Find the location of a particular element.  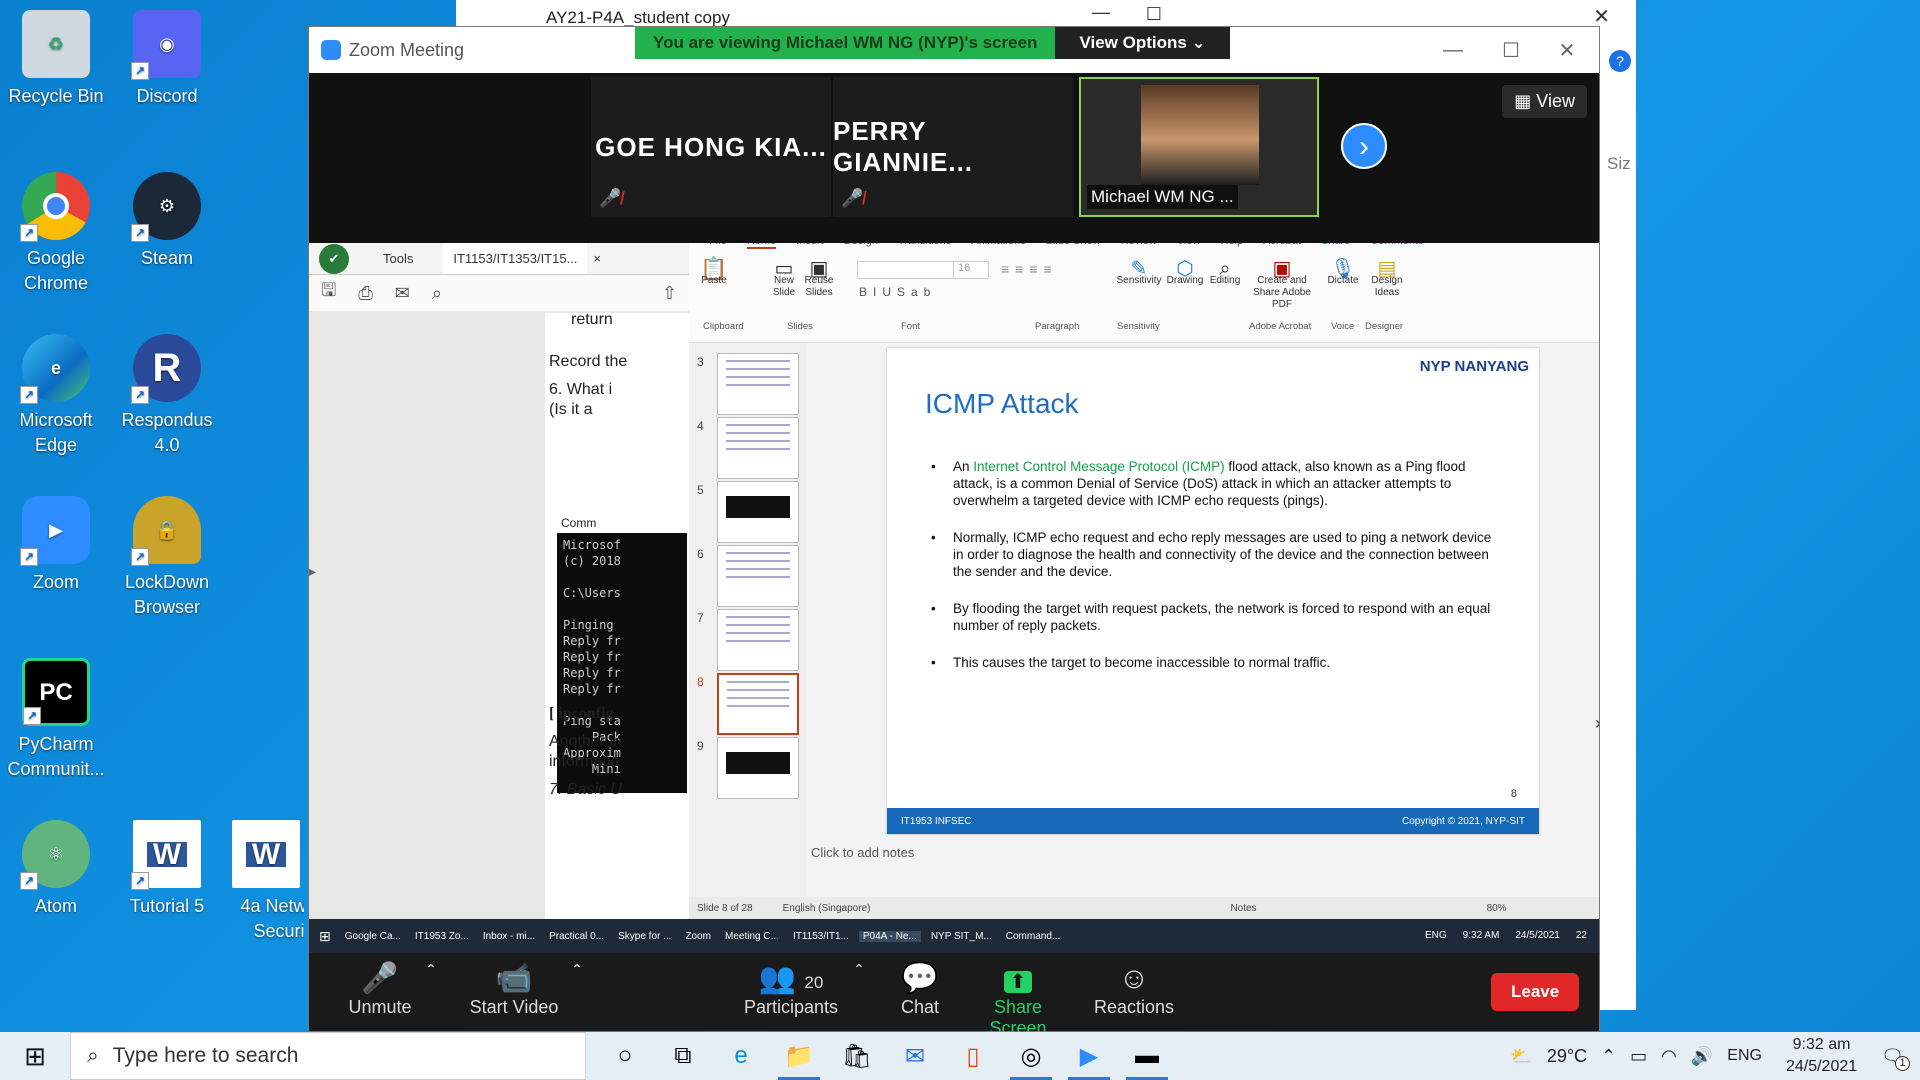

drawing-button: ⬡ Drawing is located at coordinates (1185, 273).